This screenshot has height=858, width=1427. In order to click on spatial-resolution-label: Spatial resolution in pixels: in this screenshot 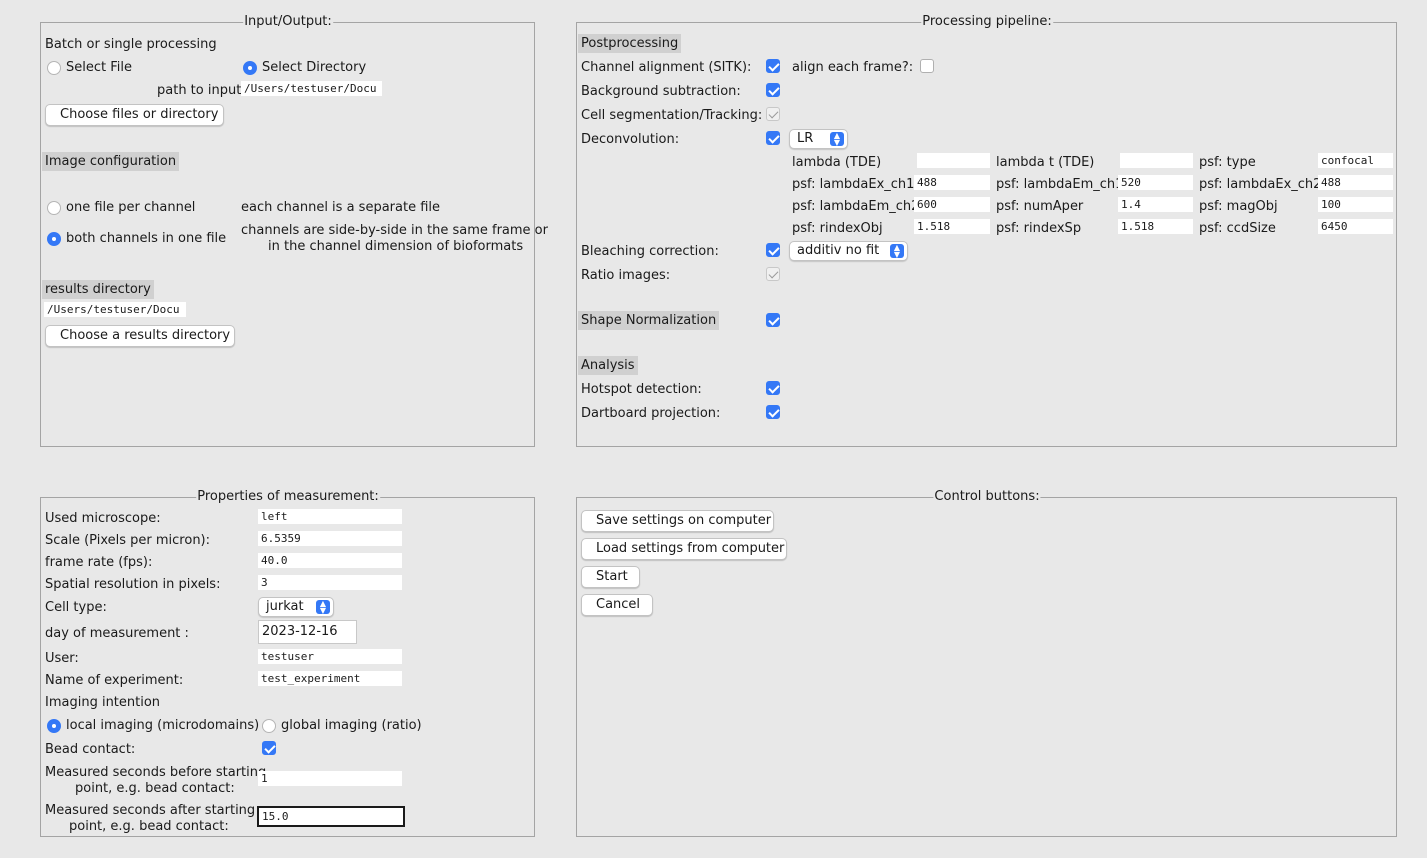, I will do `click(133, 584)`.